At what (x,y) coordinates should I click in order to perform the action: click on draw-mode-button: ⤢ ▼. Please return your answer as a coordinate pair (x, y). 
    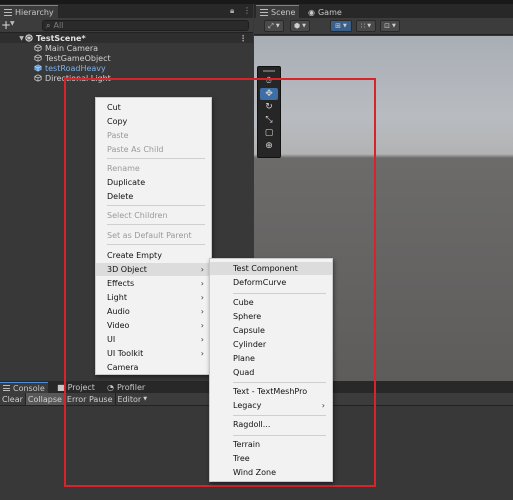
    Looking at the image, I should click on (274, 26).